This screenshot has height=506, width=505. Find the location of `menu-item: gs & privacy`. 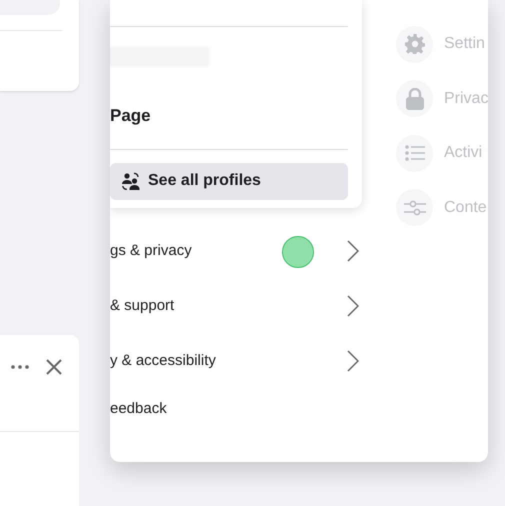

menu-item: gs & privacy is located at coordinates (151, 251).